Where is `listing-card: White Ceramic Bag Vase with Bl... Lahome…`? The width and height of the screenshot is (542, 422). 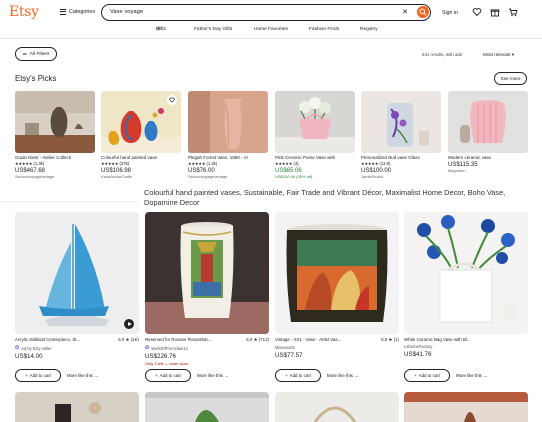 listing-card: White Ceramic Bag Vase with Bl... Lahome… is located at coordinates (466, 297).